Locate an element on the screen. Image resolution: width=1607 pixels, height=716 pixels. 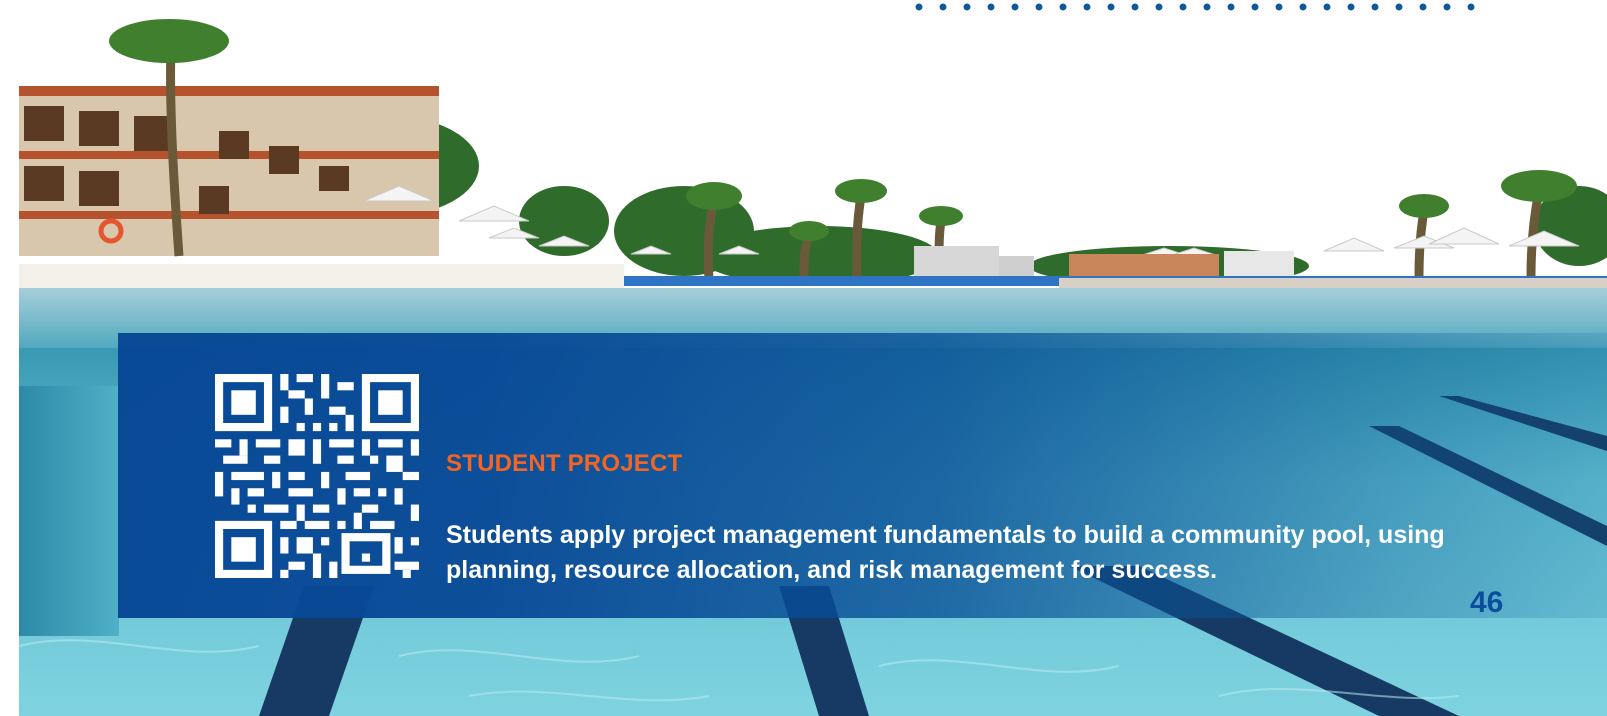
project-label: STUDENT PROJECT is located at coordinates (564, 463).